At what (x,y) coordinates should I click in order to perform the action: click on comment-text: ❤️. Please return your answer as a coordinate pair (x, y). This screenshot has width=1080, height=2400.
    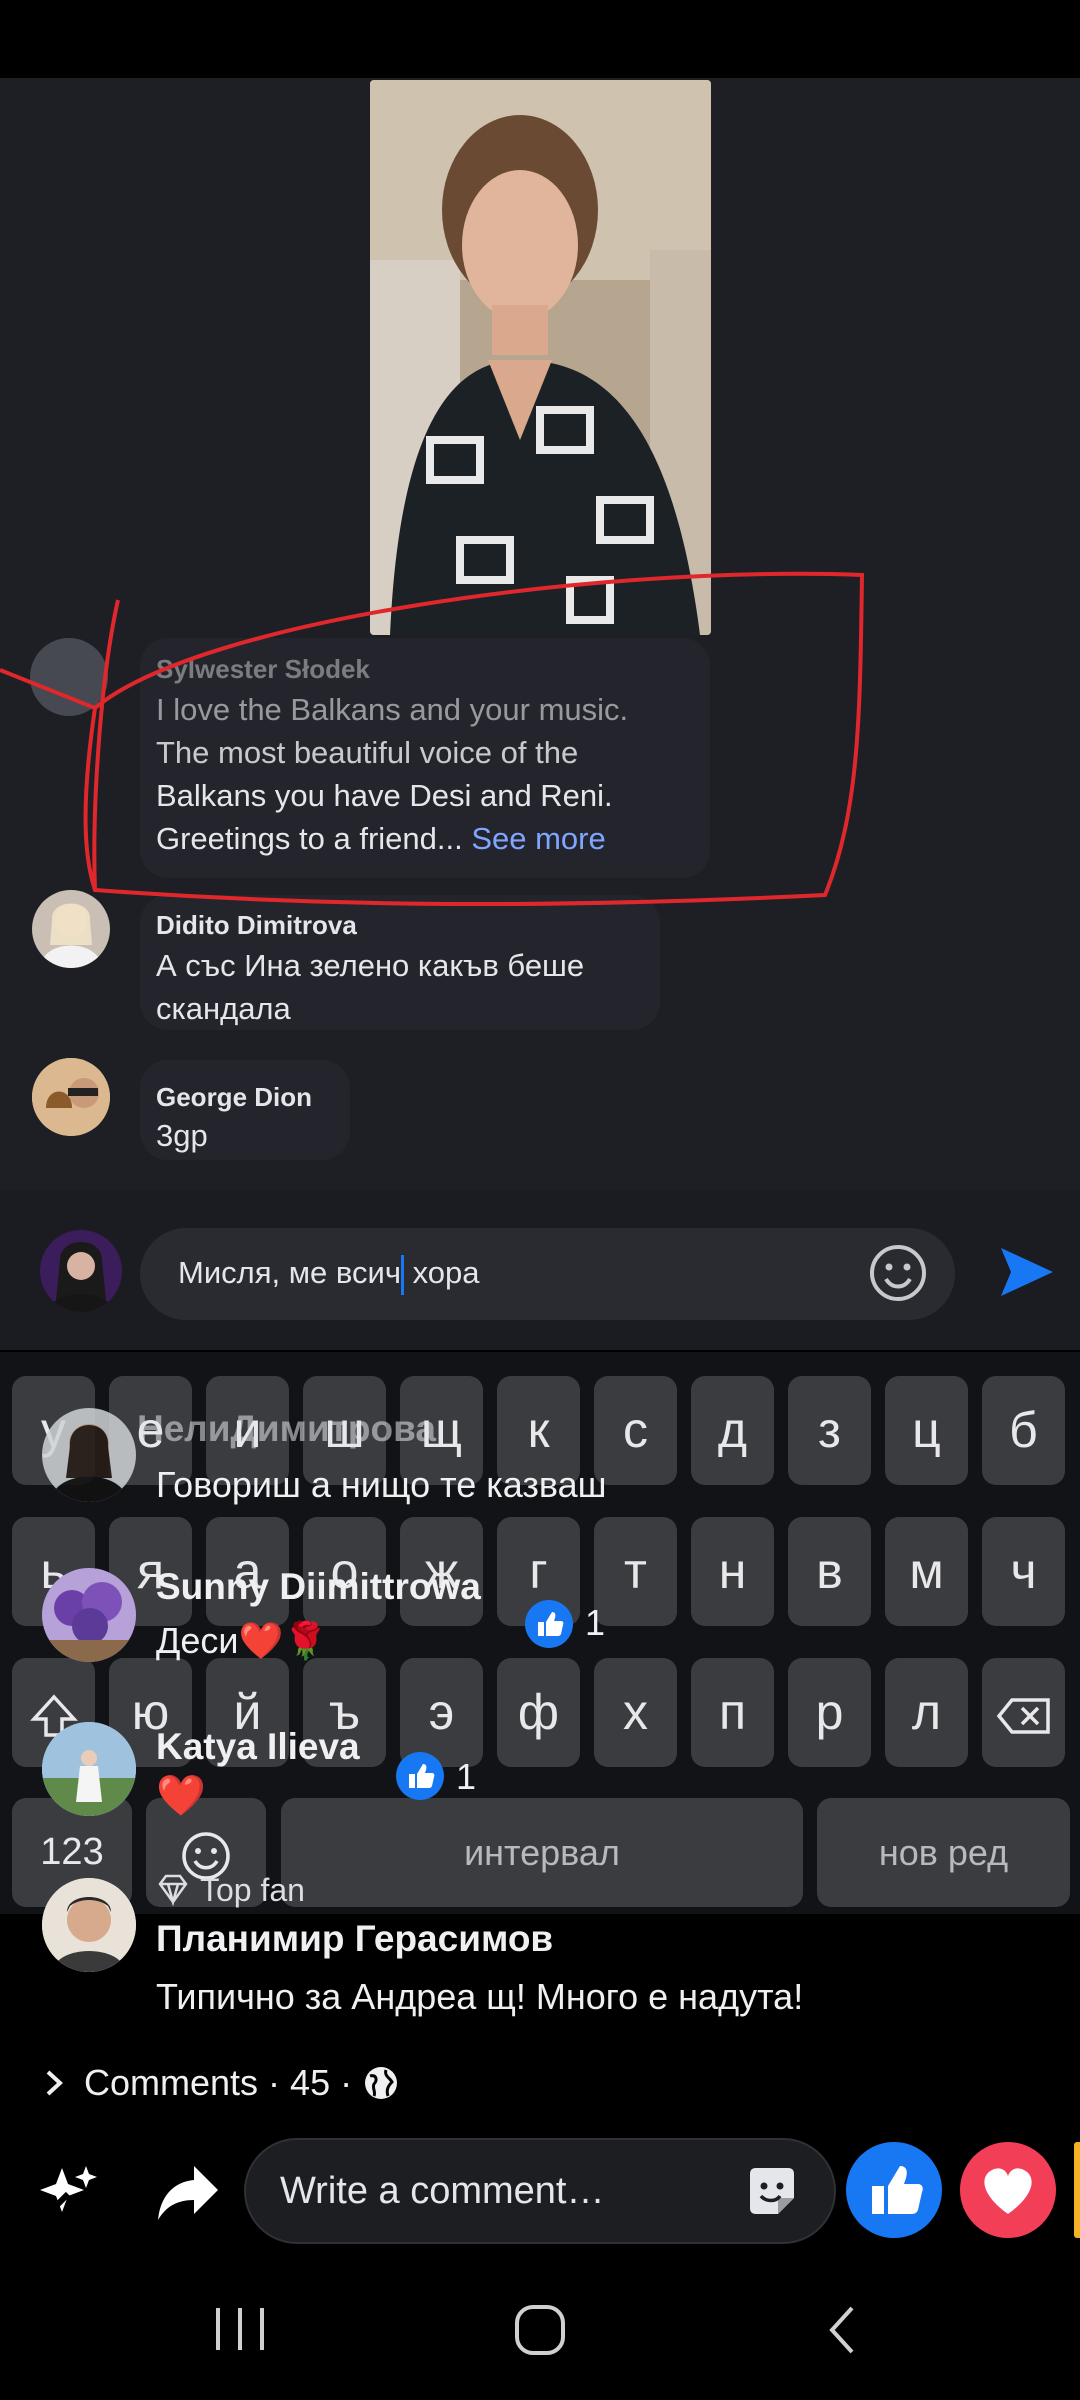
    Looking at the image, I should click on (181, 1796).